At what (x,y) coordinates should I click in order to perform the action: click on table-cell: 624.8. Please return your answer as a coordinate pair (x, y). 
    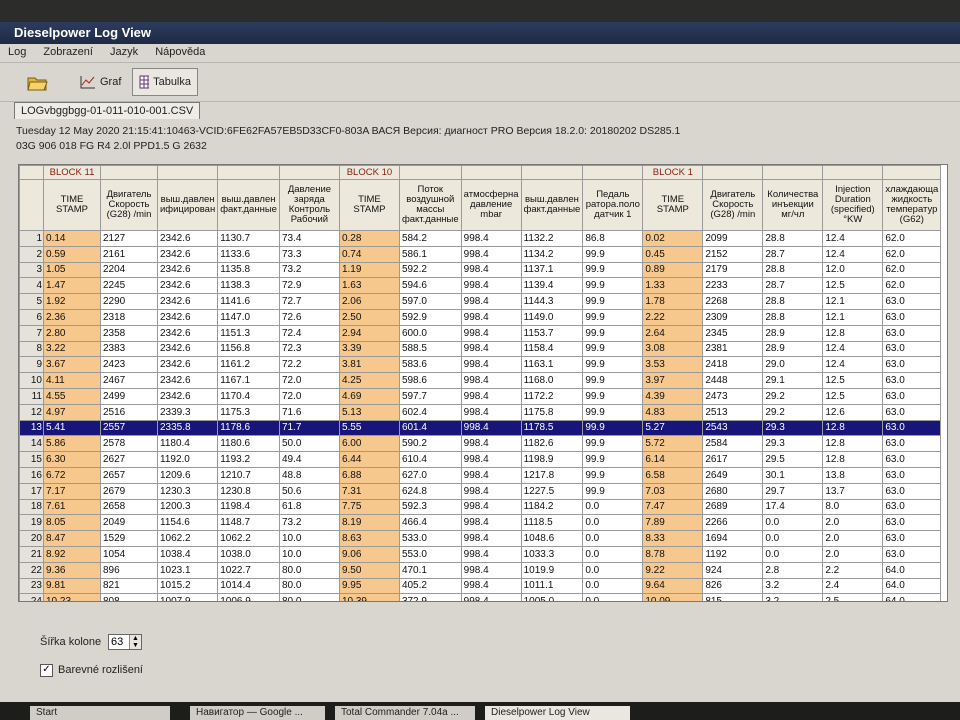
    Looking at the image, I should click on (430, 491).